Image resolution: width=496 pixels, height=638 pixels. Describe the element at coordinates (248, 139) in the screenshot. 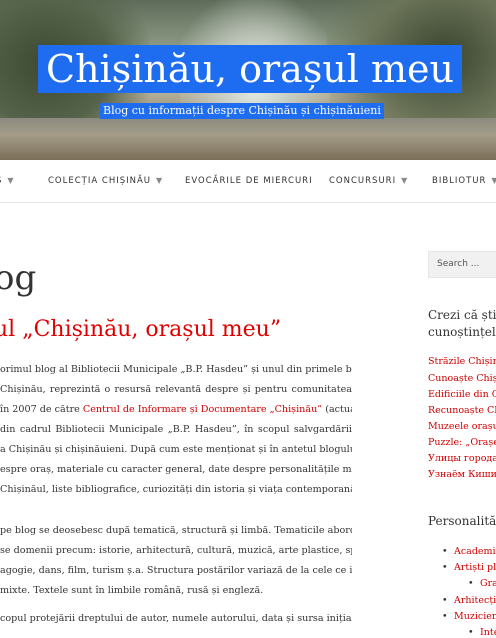

I see `banner-pool` at that location.